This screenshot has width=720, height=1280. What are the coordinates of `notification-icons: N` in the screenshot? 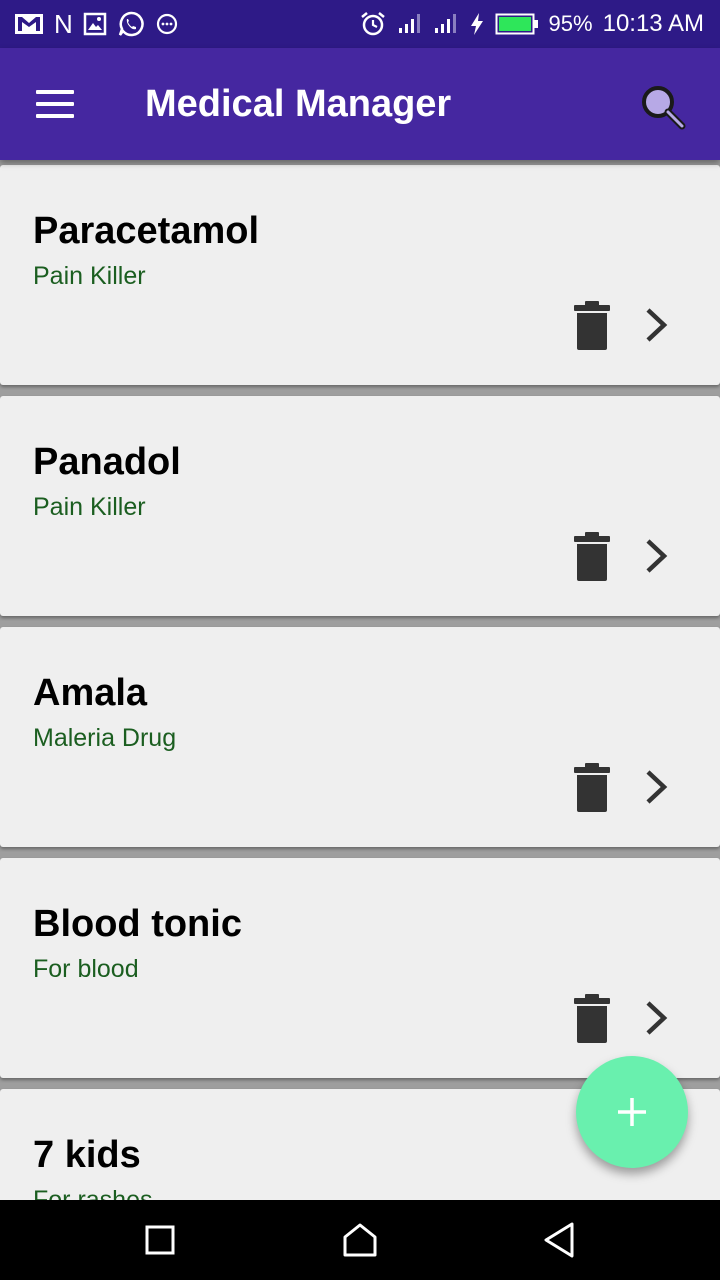 It's located at (96, 24).